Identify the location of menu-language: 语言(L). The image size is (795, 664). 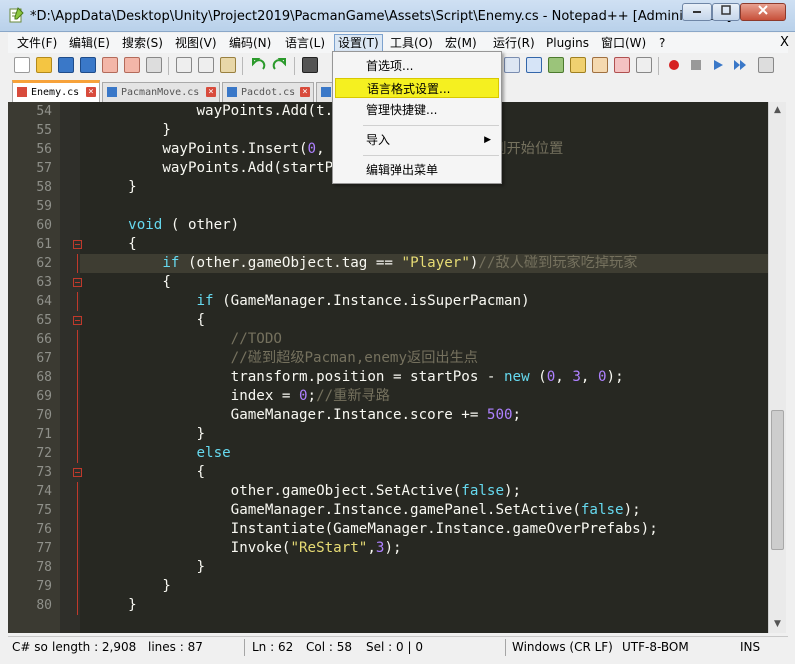
(305, 43).